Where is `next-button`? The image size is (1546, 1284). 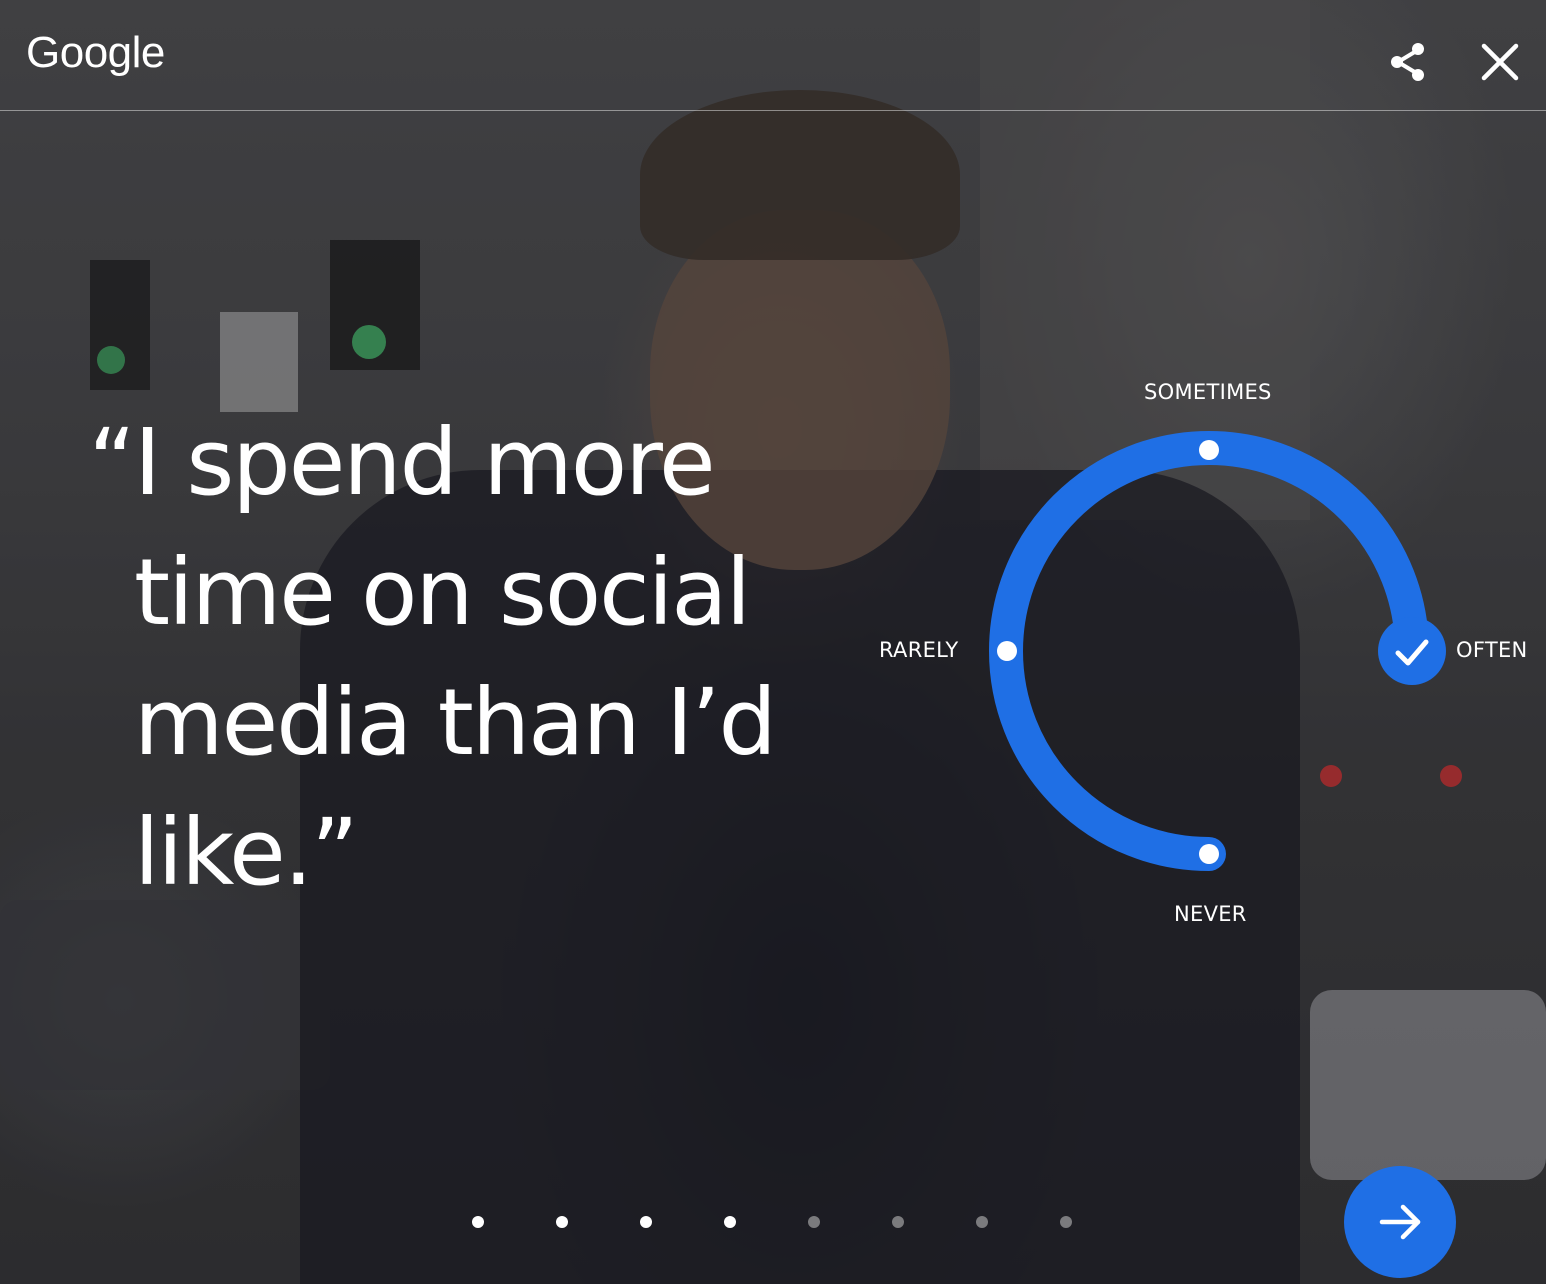 next-button is located at coordinates (1400, 1222).